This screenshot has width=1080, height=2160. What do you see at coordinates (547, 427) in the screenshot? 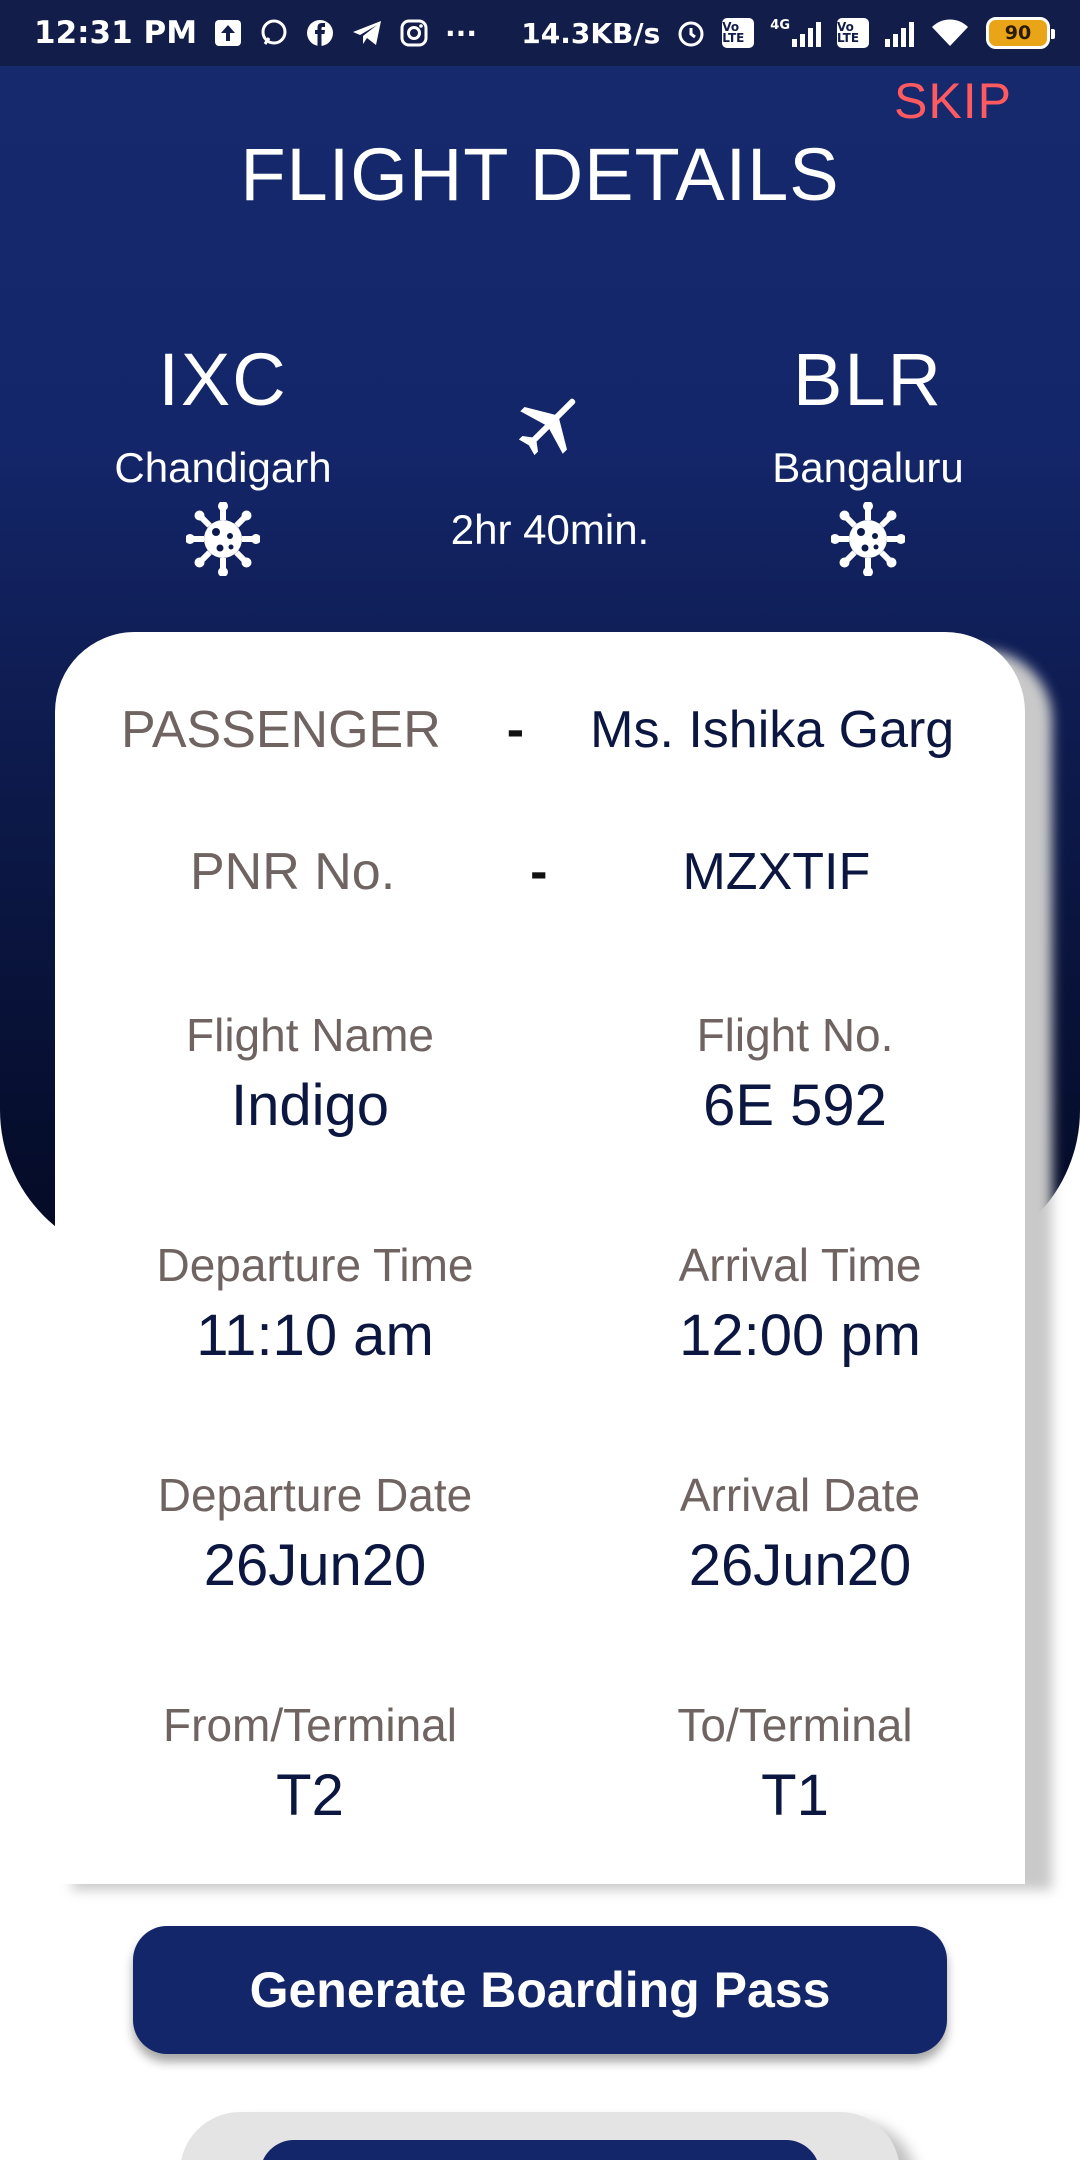
I see `airplane-icon` at bounding box center [547, 427].